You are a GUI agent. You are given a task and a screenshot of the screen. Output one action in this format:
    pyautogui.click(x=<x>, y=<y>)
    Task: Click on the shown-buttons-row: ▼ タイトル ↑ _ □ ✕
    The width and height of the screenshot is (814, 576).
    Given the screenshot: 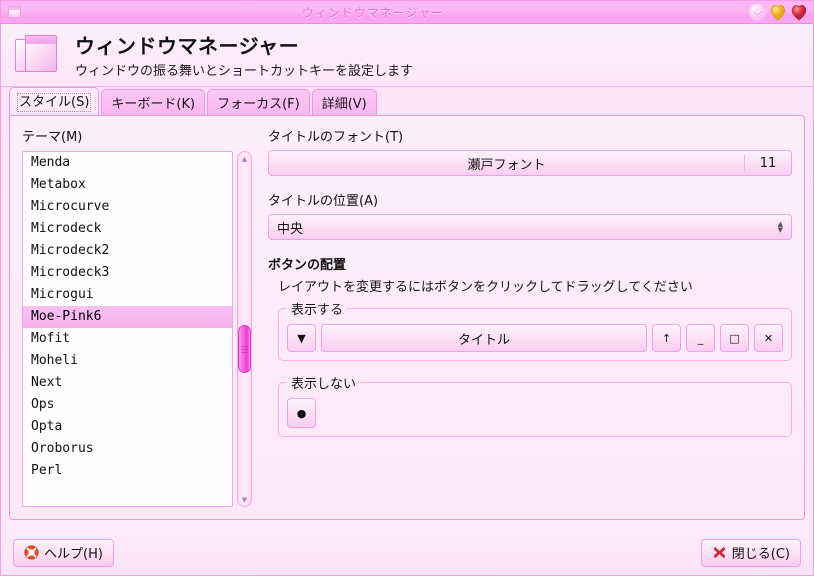 What is the action you would take?
    pyautogui.click(x=535, y=338)
    